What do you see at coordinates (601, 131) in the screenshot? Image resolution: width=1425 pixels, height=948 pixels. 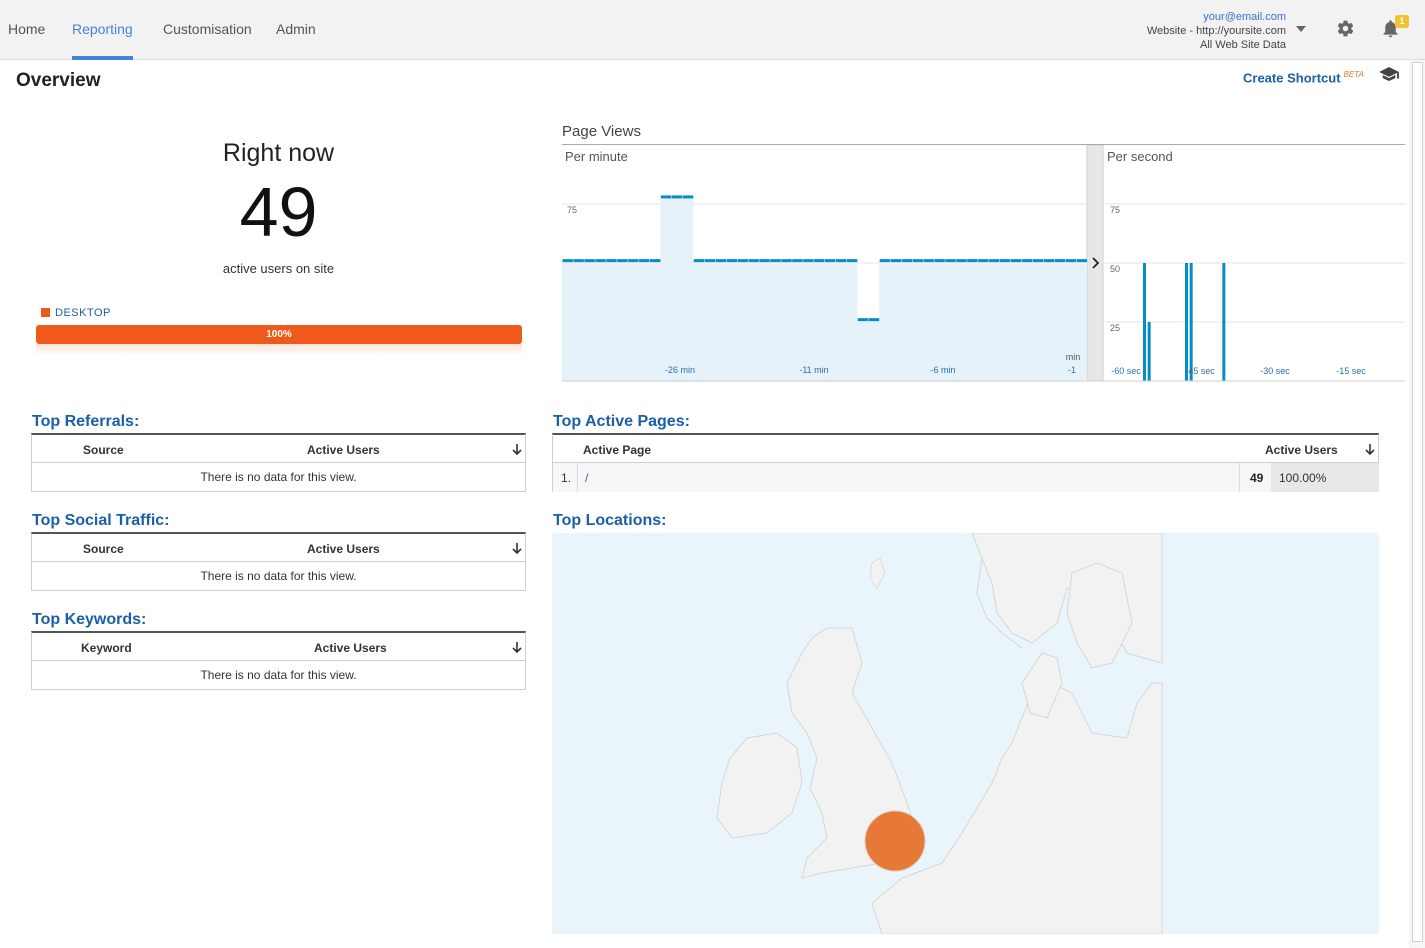 I see `page-views-title: Page Views` at bounding box center [601, 131].